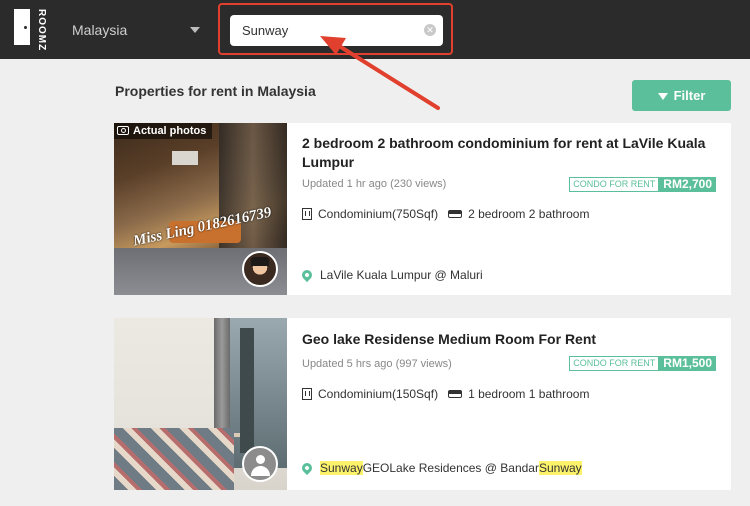 The height and width of the screenshot is (506, 750). I want to click on roomz-logo: ROOMZ, so click(34, 30).